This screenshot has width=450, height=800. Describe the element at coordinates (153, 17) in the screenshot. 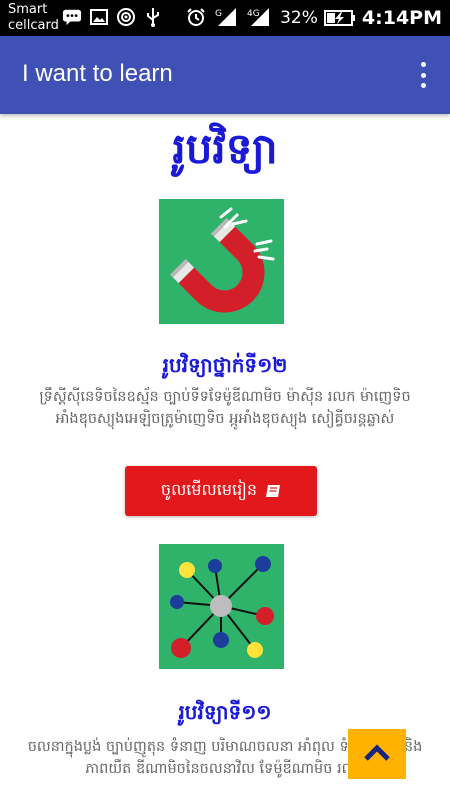

I see `usb-icon` at that location.